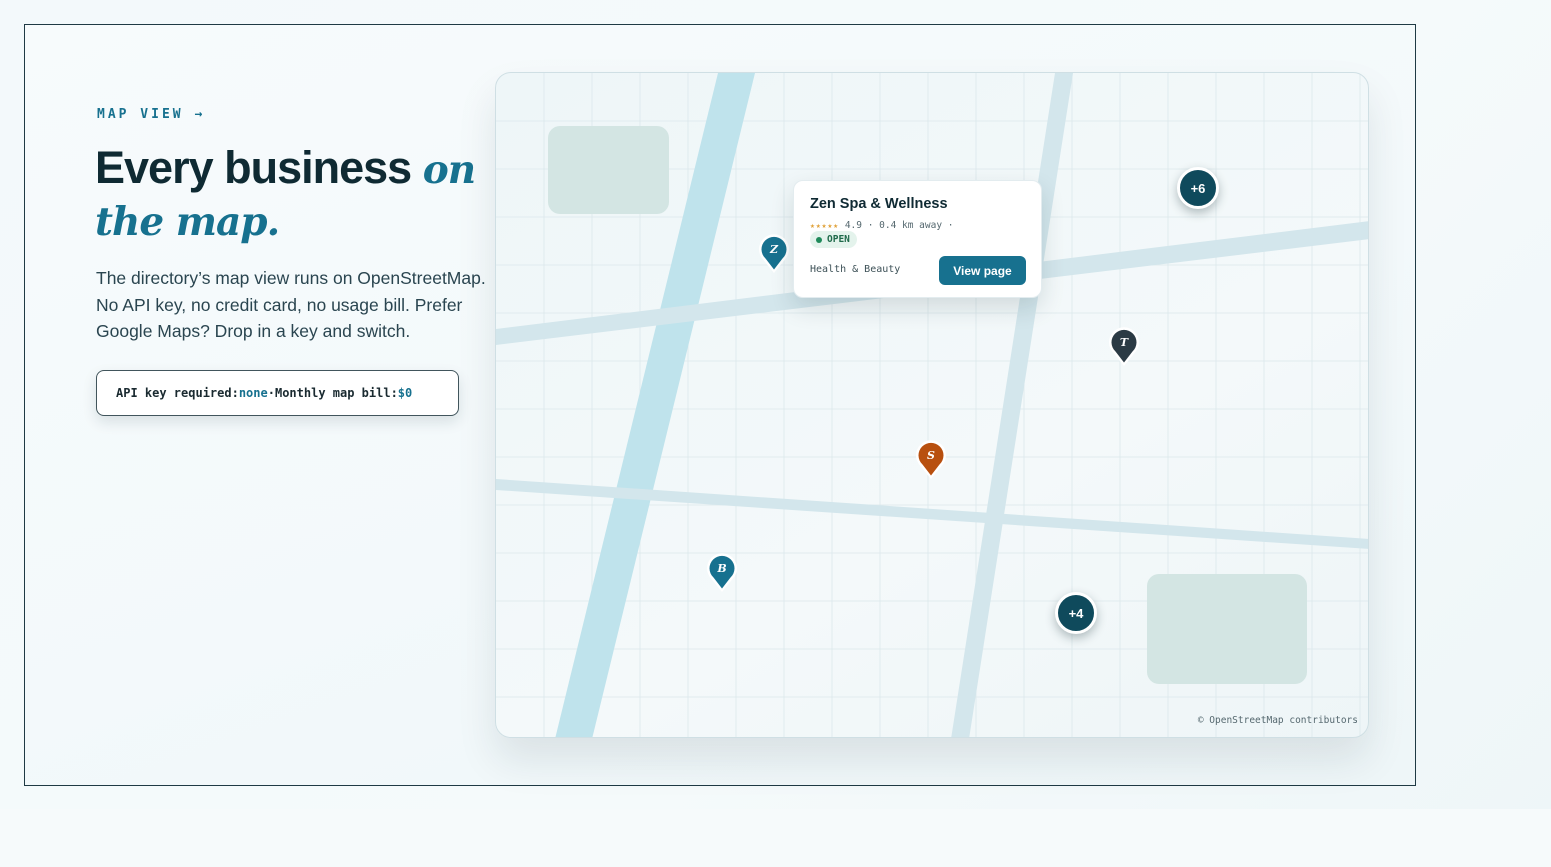 Image resolution: width=1551 pixels, height=867 pixels. What do you see at coordinates (151, 114) in the screenshot?
I see `section-eyebrow: MAP VIEW →` at bounding box center [151, 114].